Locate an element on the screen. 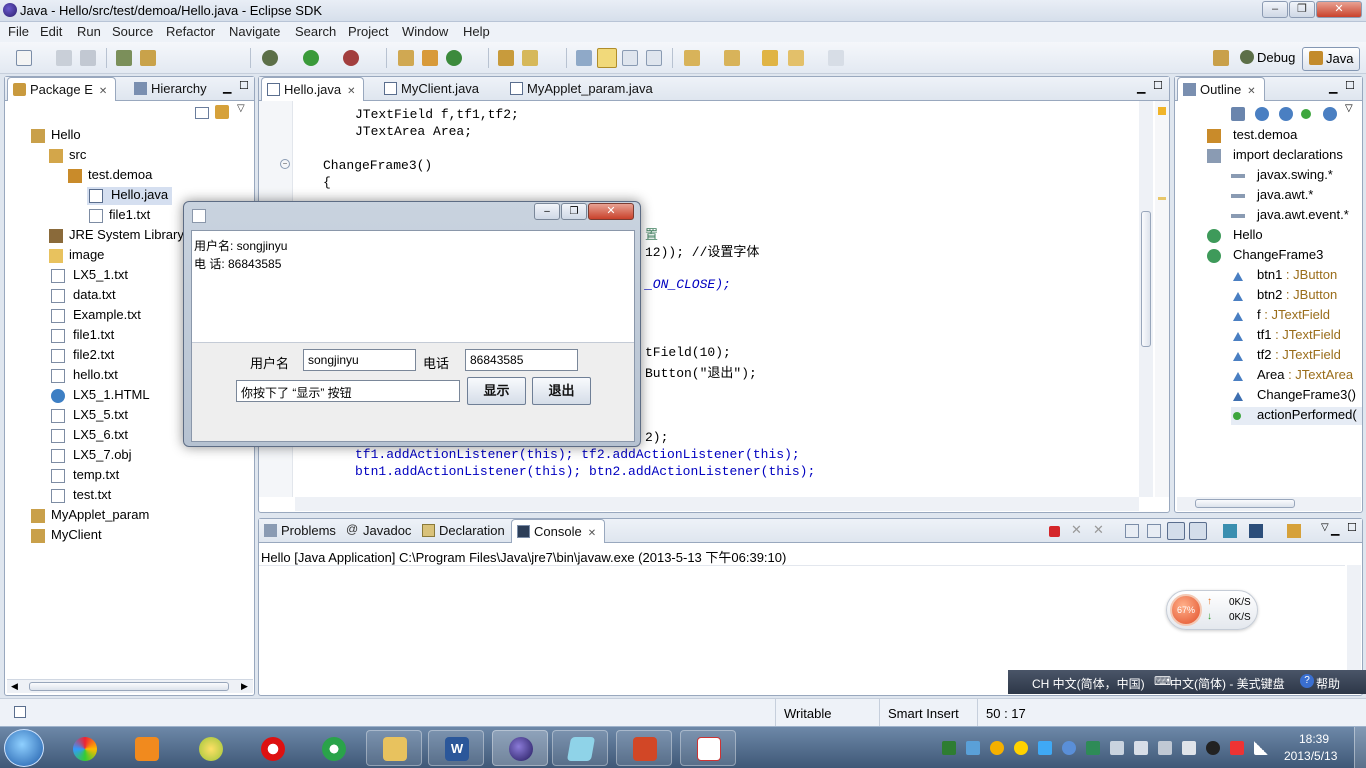  outline-item: actionPerformed( is located at coordinates (1296, 416).